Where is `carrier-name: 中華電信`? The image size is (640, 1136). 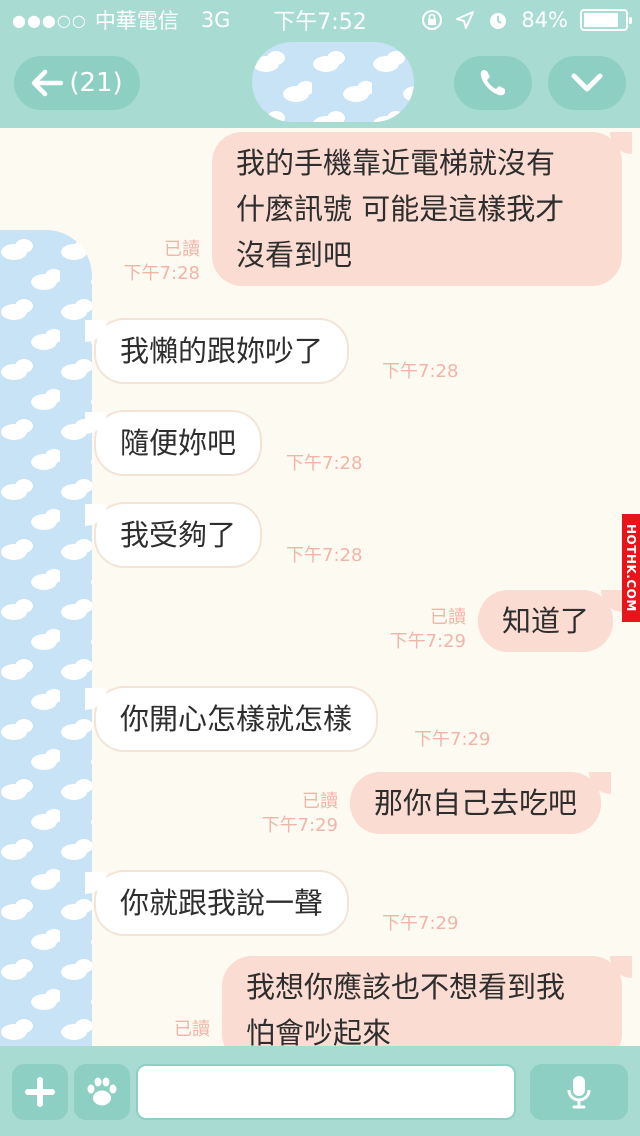 carrier-name: 中華電信 is located at coordinates (136, 21).